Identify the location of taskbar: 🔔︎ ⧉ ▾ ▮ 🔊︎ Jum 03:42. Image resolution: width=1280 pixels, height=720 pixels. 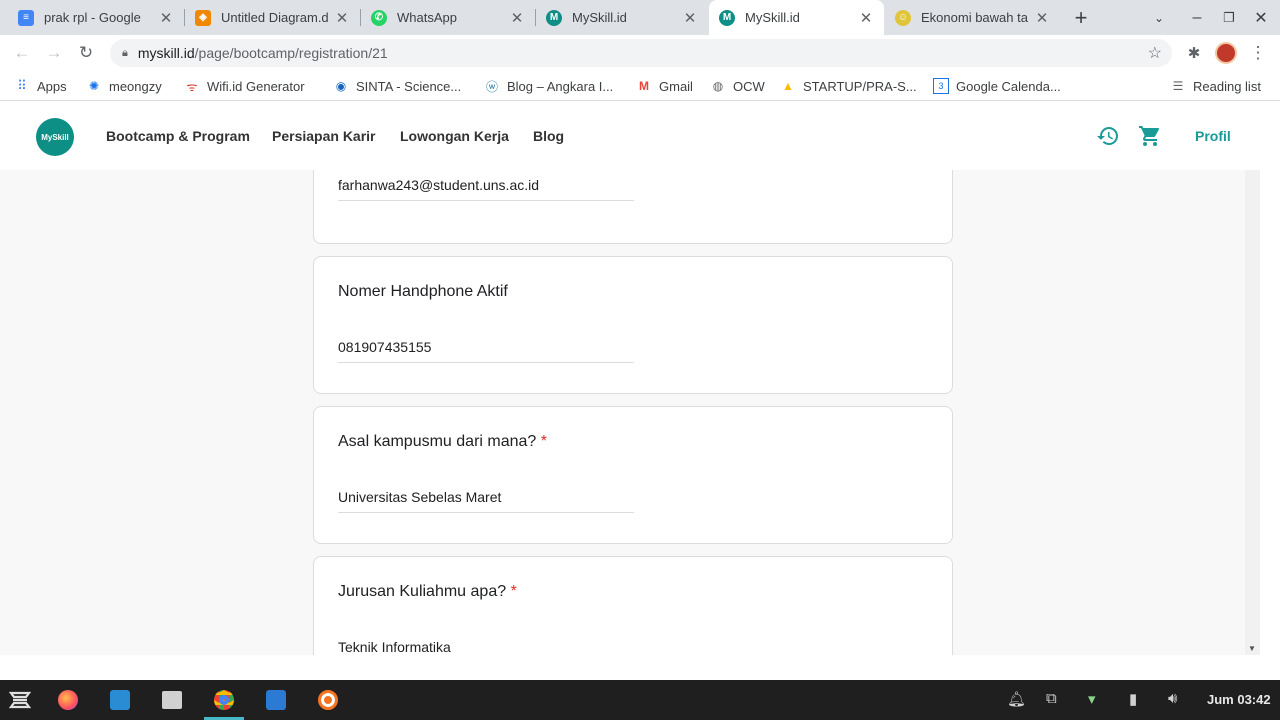
(640, 700).